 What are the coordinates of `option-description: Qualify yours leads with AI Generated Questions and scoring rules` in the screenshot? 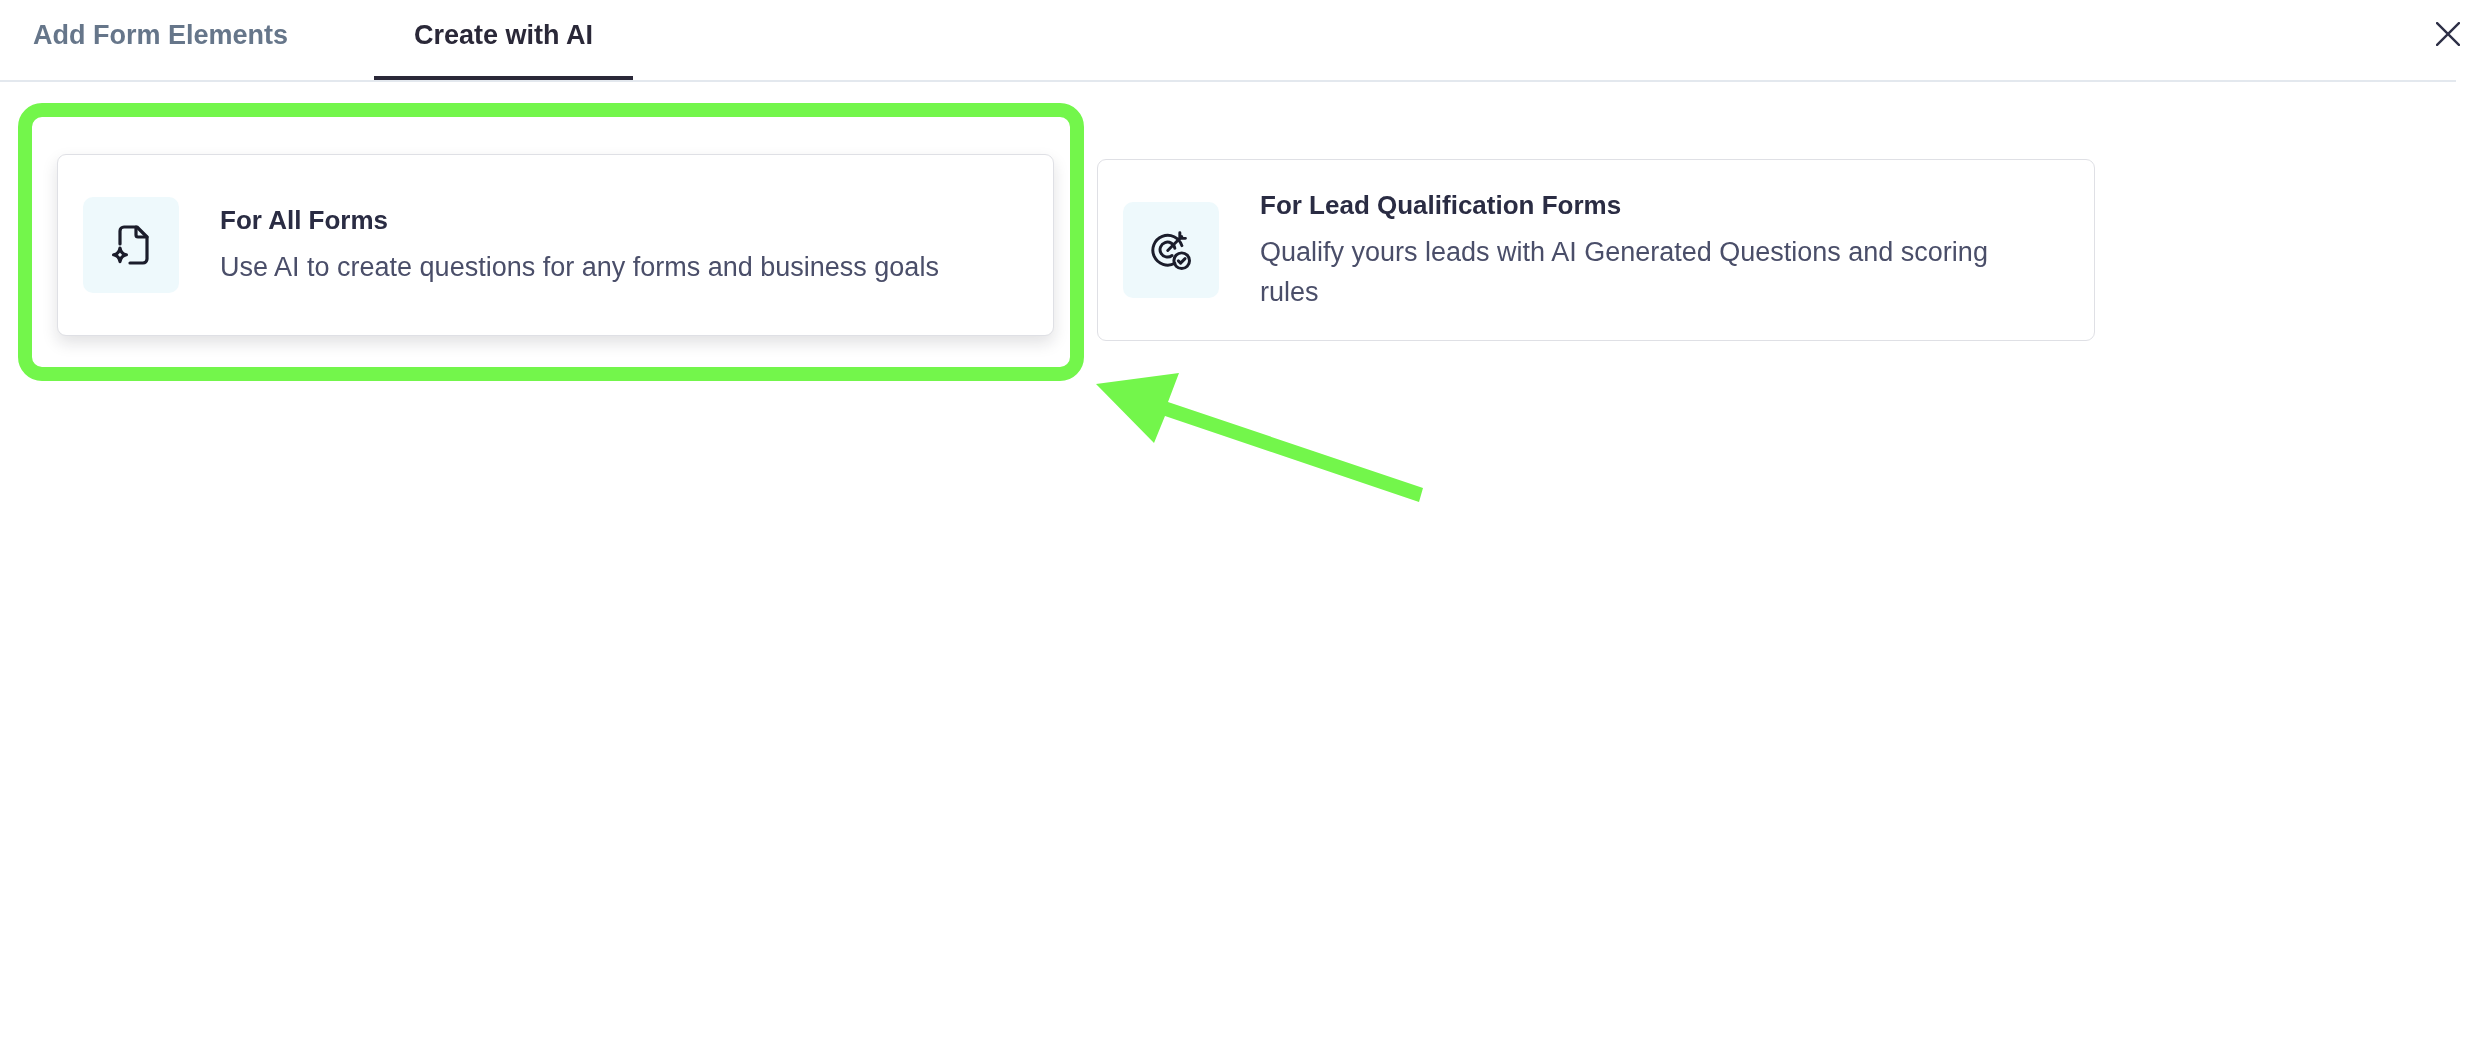 It's located at (1624, 272).